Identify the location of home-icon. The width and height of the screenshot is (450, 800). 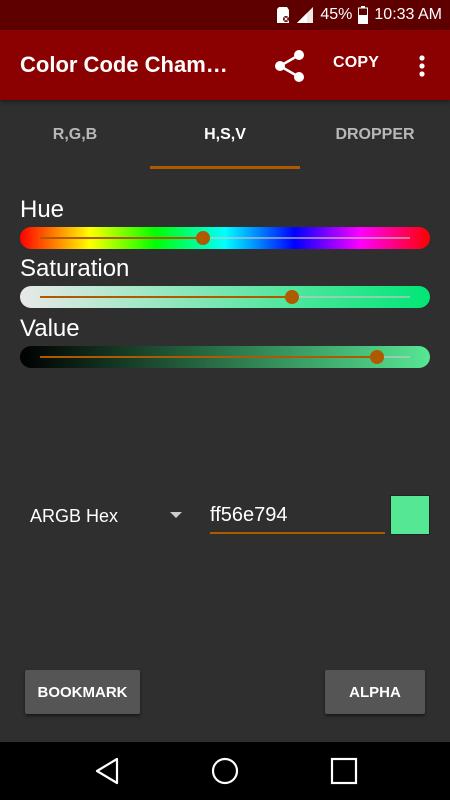
(225, 771).